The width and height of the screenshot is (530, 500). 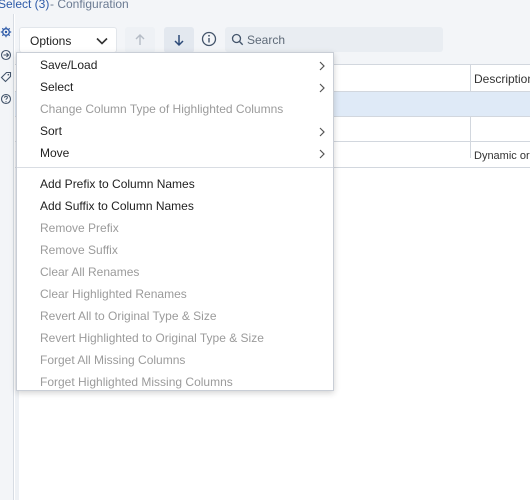 What do you see at coordinates (6, 32) in the screenshot?
I see `gear-icon` at bounding box center [6, 32].